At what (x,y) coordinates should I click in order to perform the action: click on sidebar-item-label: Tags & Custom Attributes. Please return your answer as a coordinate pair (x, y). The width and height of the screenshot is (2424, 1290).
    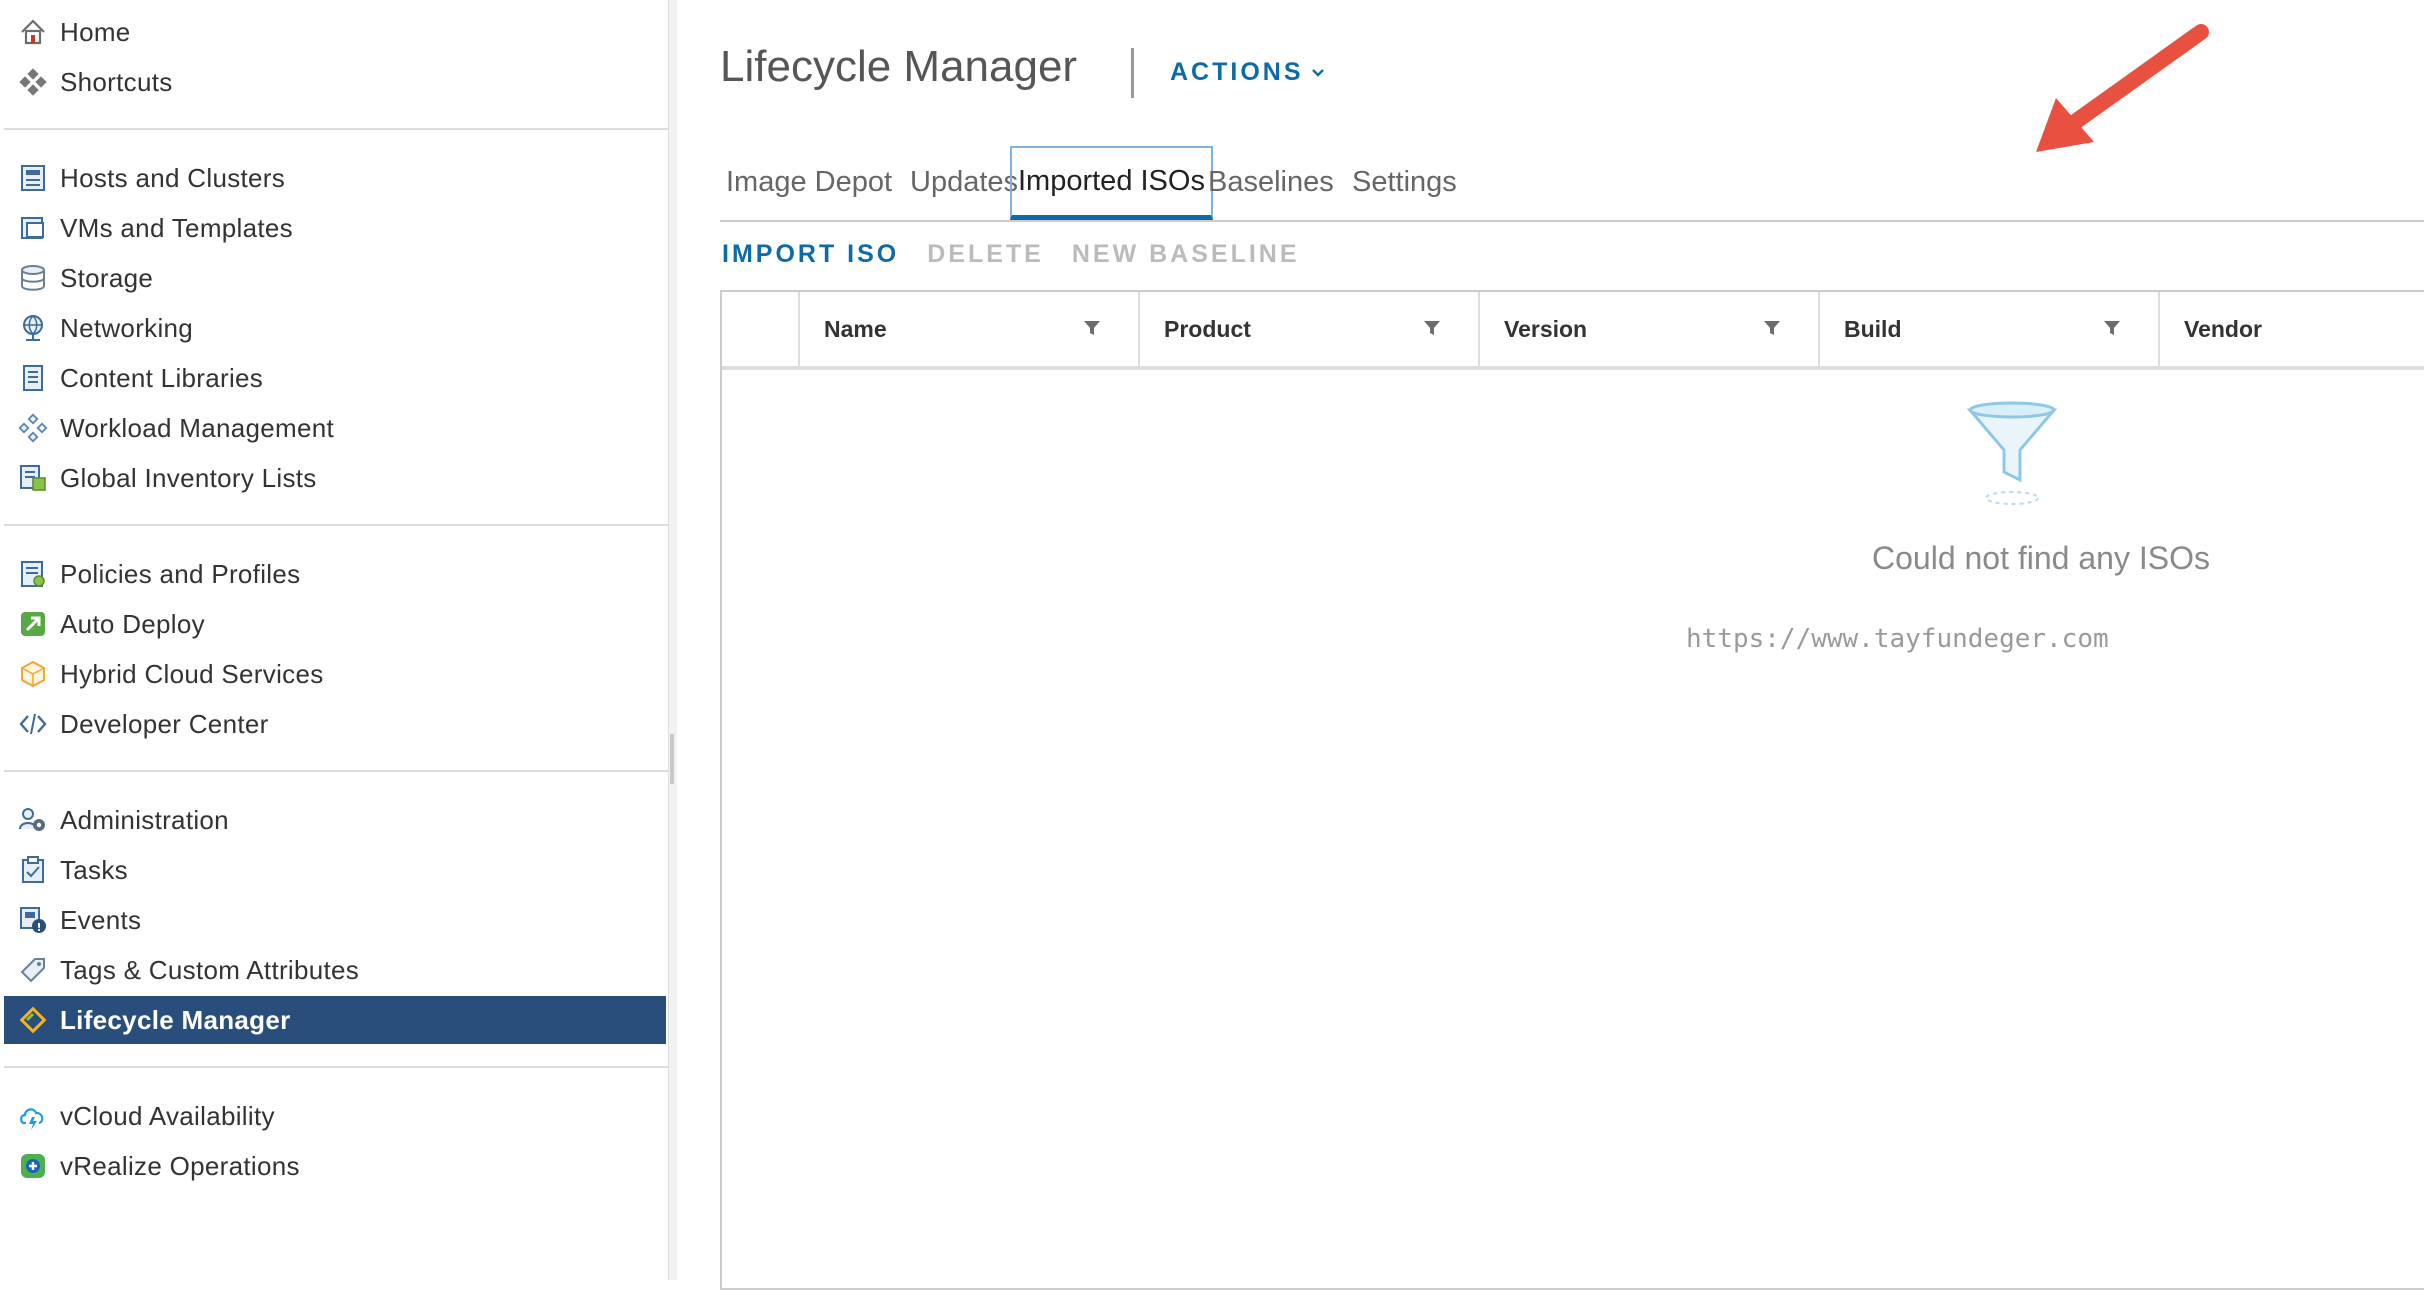
    Looking at the image, I should click on (210, 969).